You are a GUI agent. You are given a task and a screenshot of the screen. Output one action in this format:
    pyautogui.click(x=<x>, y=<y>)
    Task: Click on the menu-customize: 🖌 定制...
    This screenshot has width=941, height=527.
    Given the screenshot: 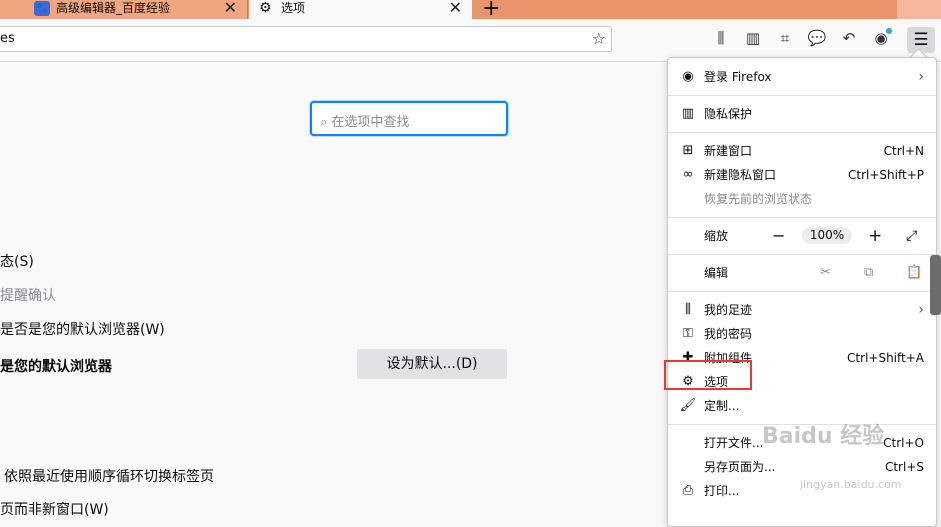 What is the action you would take?
    pyautogui.click(x=802, y=406)
    